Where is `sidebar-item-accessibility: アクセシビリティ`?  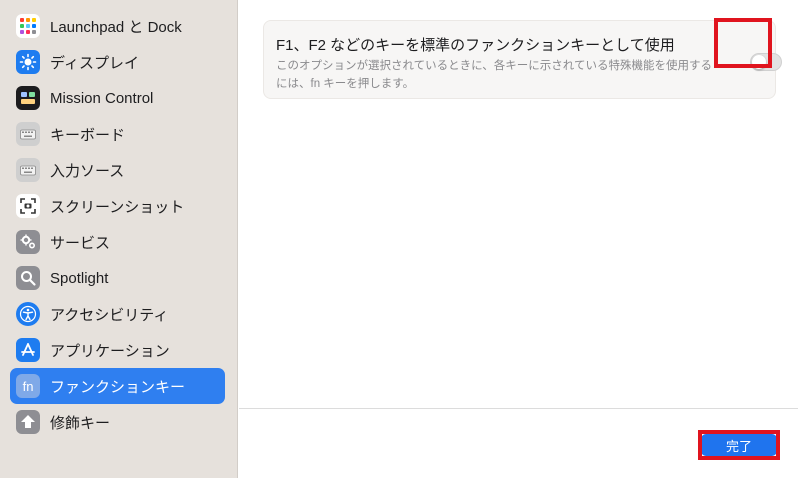
sidebar-item-accessibility: アクセシビリティ is located at coordinates (117, 314).